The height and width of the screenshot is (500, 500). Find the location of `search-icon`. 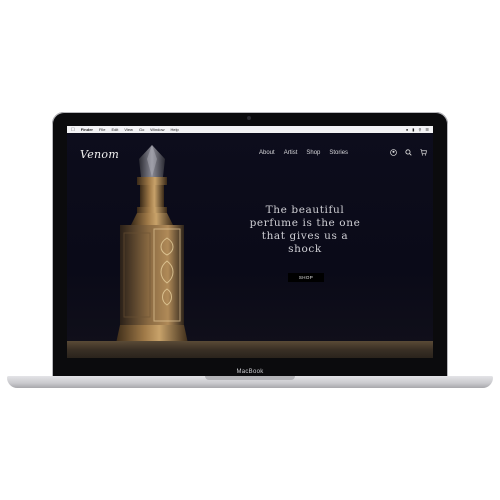

search-icon is located at coordinates (408, 152).